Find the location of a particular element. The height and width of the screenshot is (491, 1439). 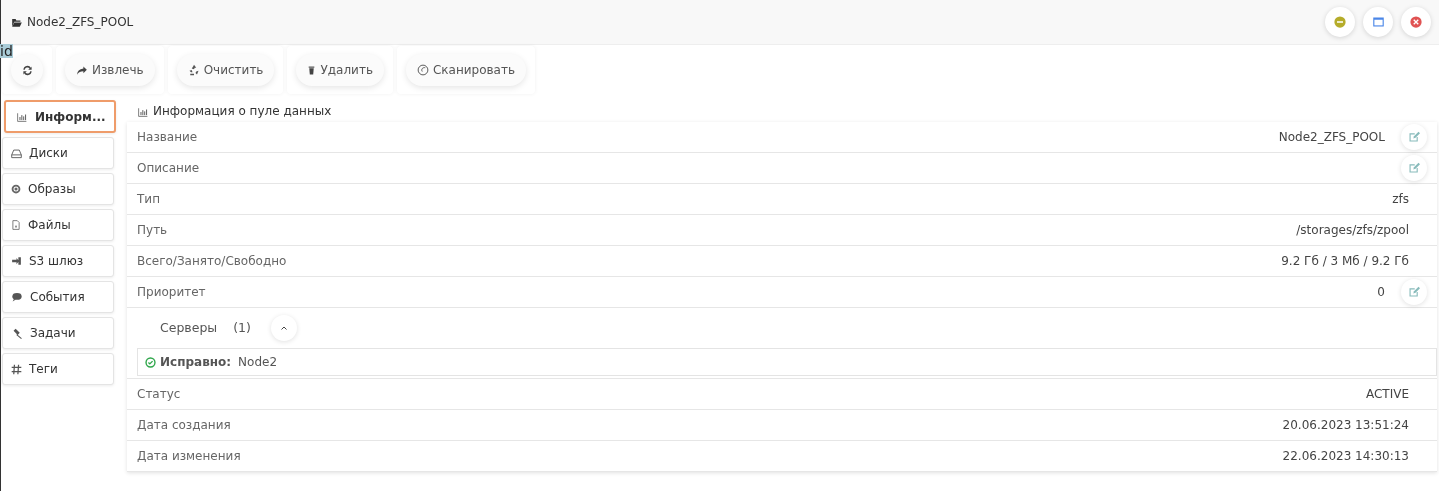

minimize-icon is located at coordinates (1340, 22).